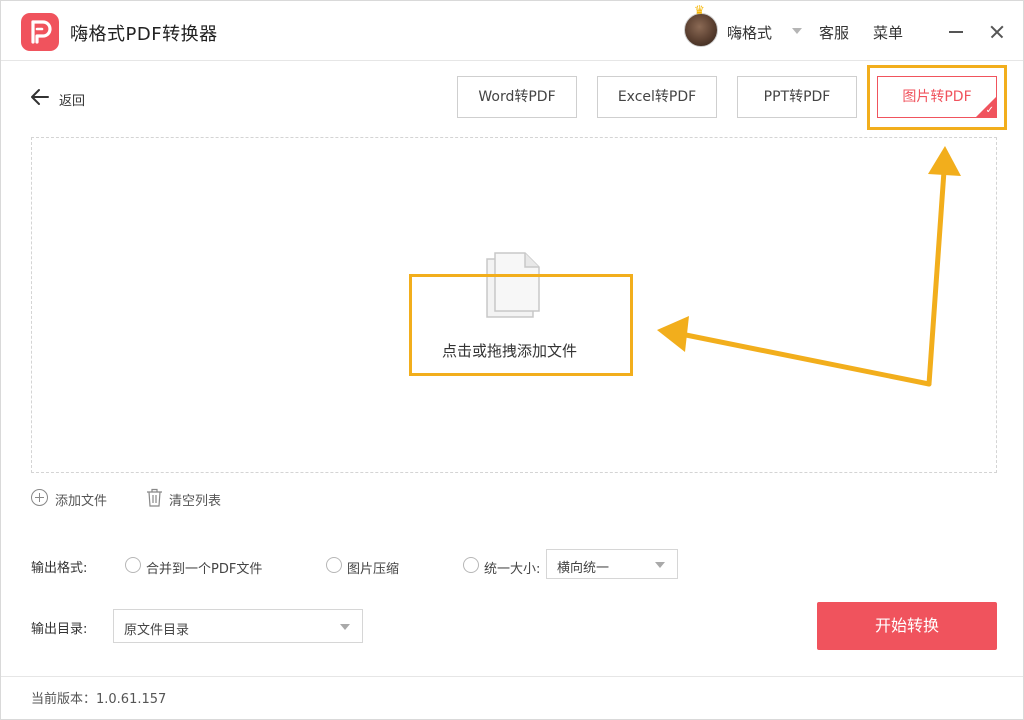 The height and width of the screenshot is (720, 1024). What do you see at coordinates (154, 497) in the screenshot?
I see `trash-icon` at bounding box center [154, 497].